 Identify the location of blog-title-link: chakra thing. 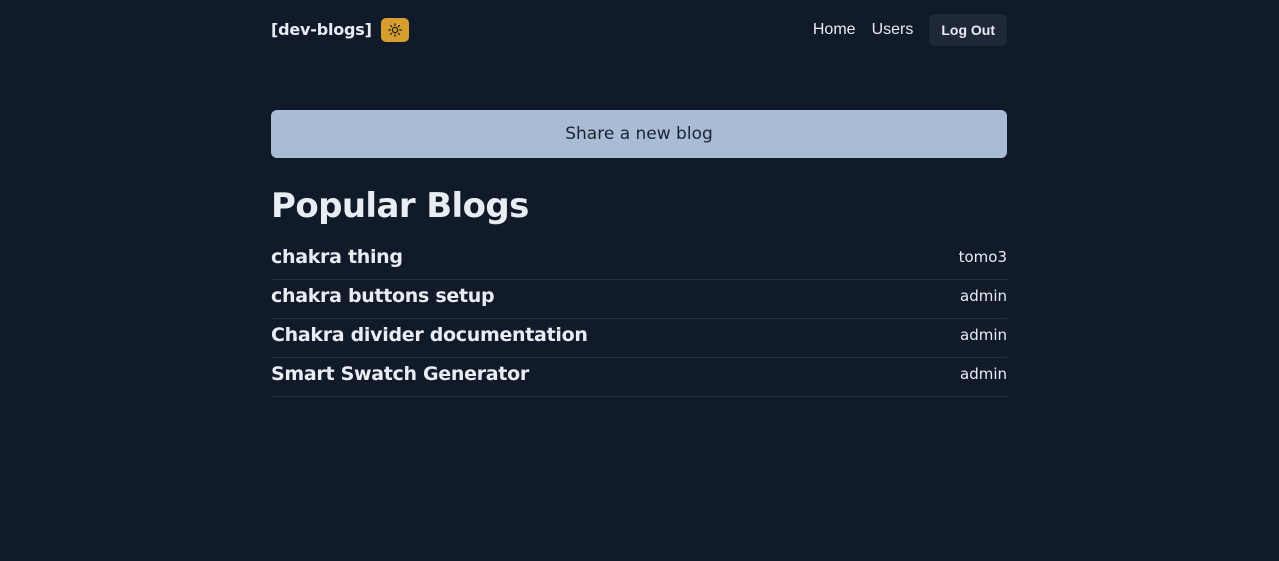
(337, 257).